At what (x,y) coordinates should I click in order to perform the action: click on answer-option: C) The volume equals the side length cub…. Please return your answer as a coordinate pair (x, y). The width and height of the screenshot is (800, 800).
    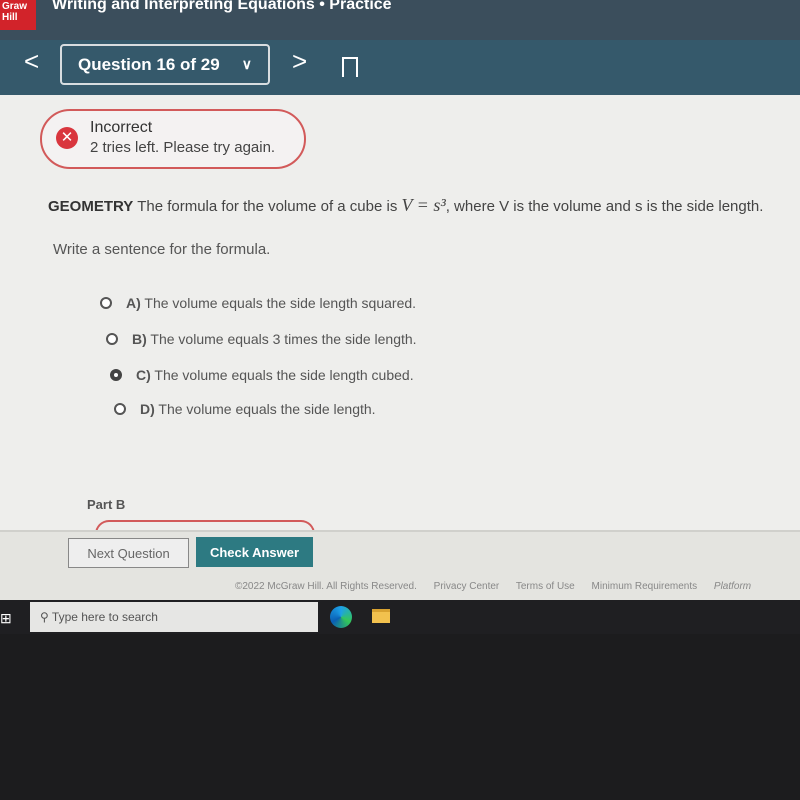
    Looking at the image, I should click on (262, 375).